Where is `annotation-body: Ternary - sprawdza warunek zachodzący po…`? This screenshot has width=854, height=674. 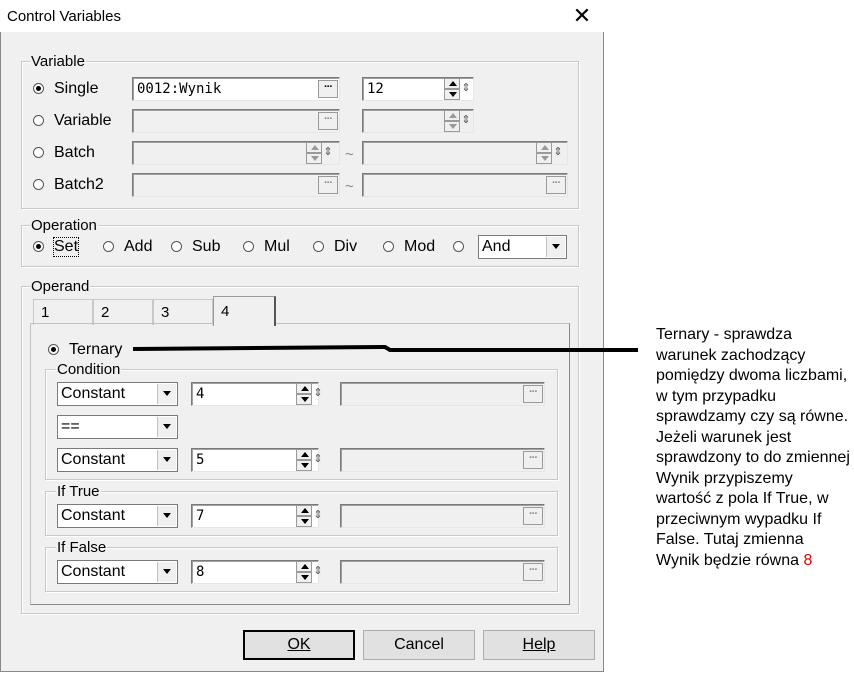
annotation-body: Ternary - sprawdza warunek zachodzący po… is located at coordinates (753, 447).